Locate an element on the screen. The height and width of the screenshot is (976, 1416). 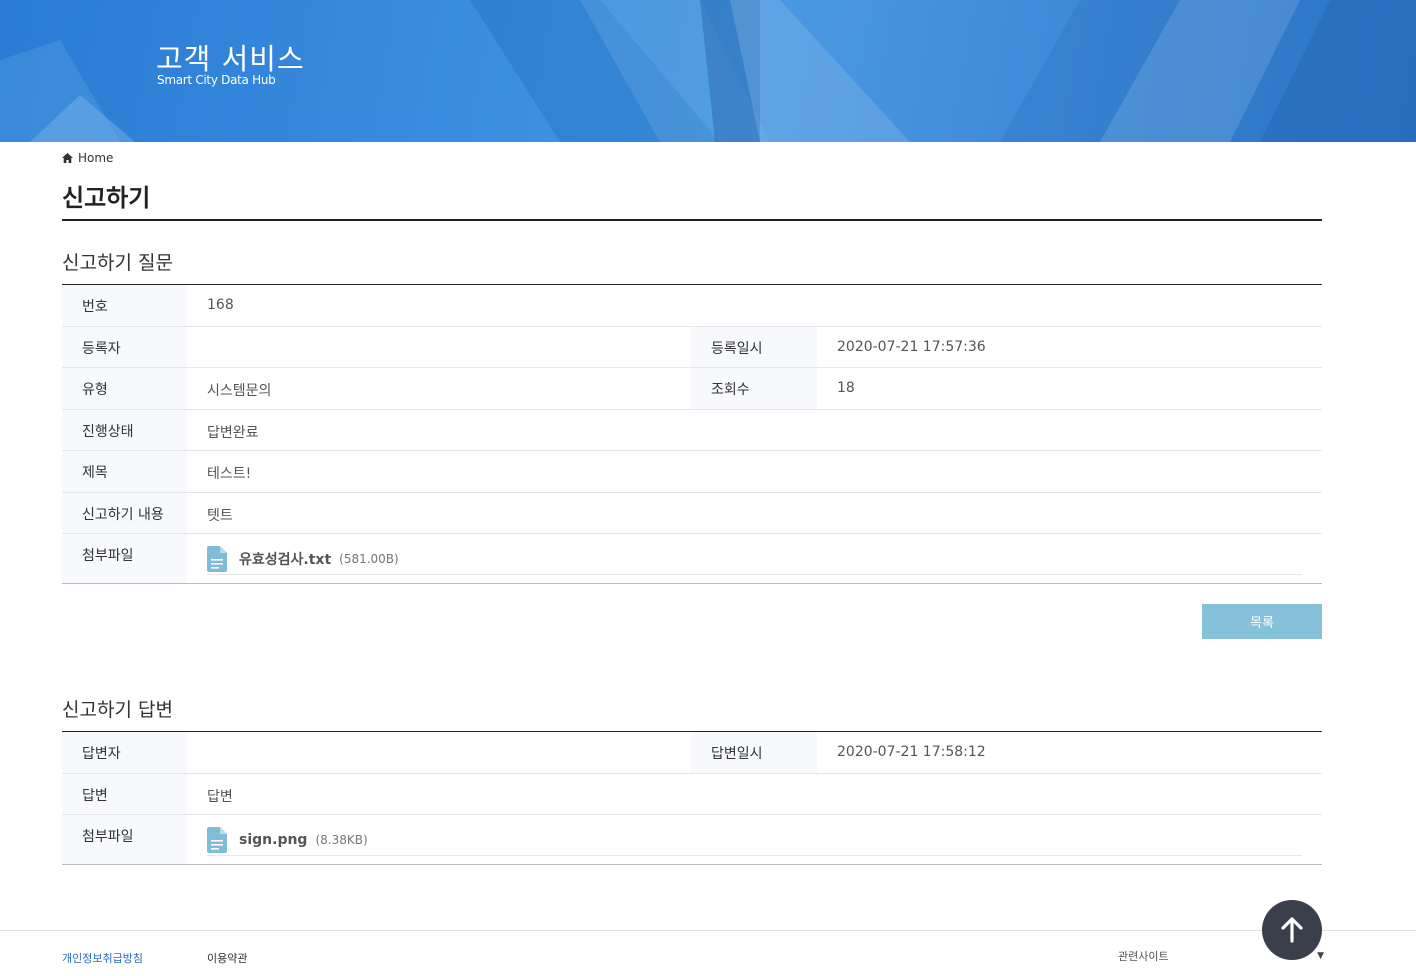
header-banner: 고객 서비스 Smart City Data Hub is located at coordinates (708, 71).